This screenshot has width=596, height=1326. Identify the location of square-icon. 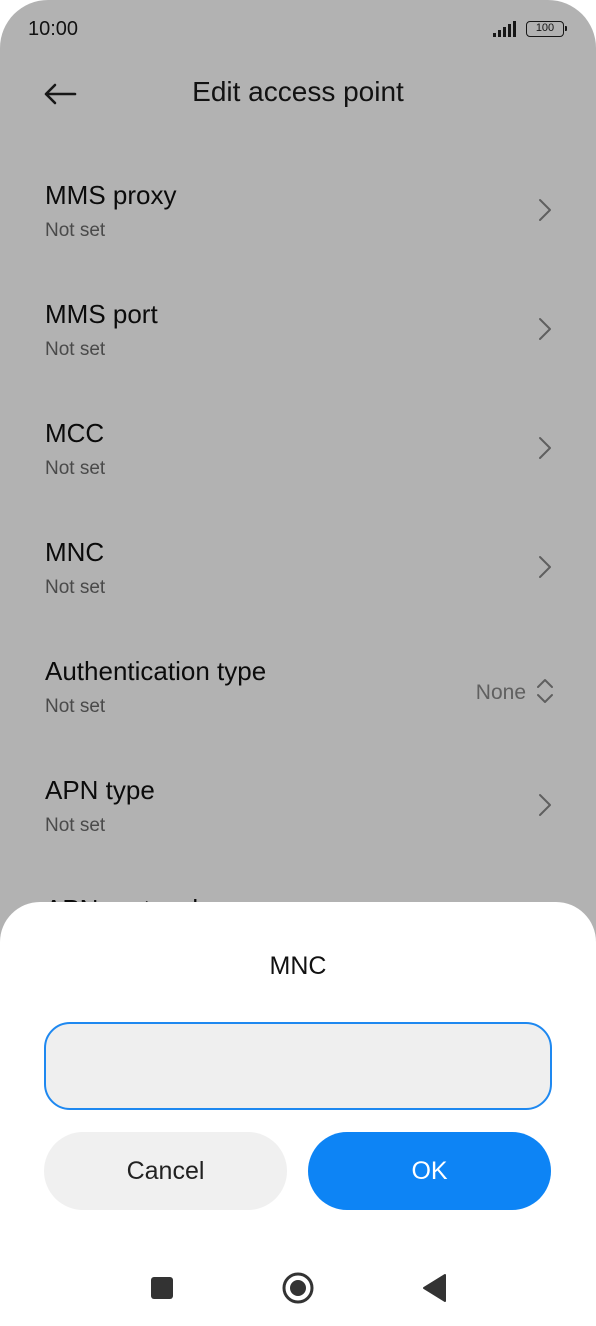
(162, 1288).